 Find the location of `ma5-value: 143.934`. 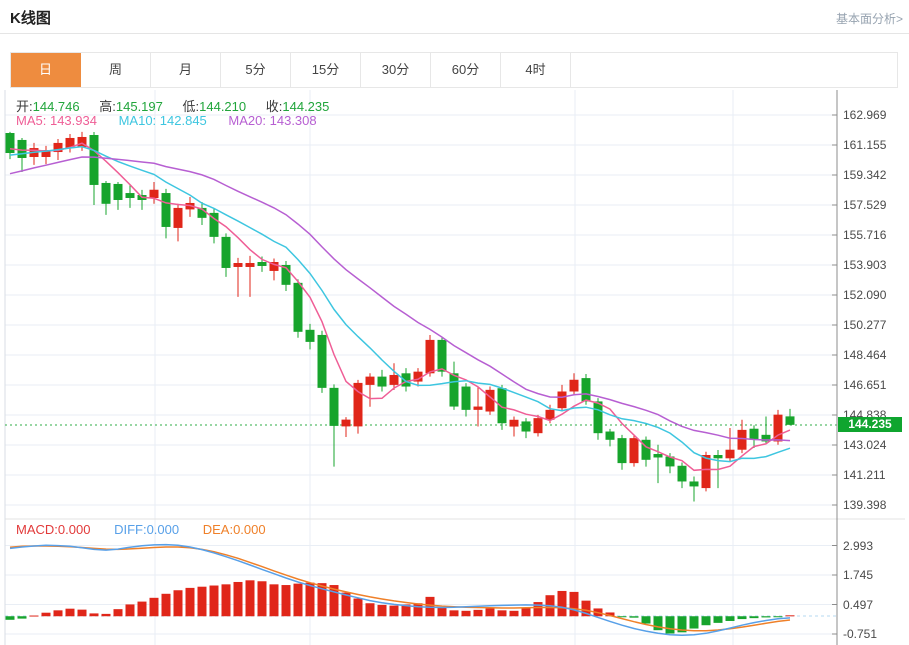

ma5-value: 143.934 is located at coordinates (73, 120).